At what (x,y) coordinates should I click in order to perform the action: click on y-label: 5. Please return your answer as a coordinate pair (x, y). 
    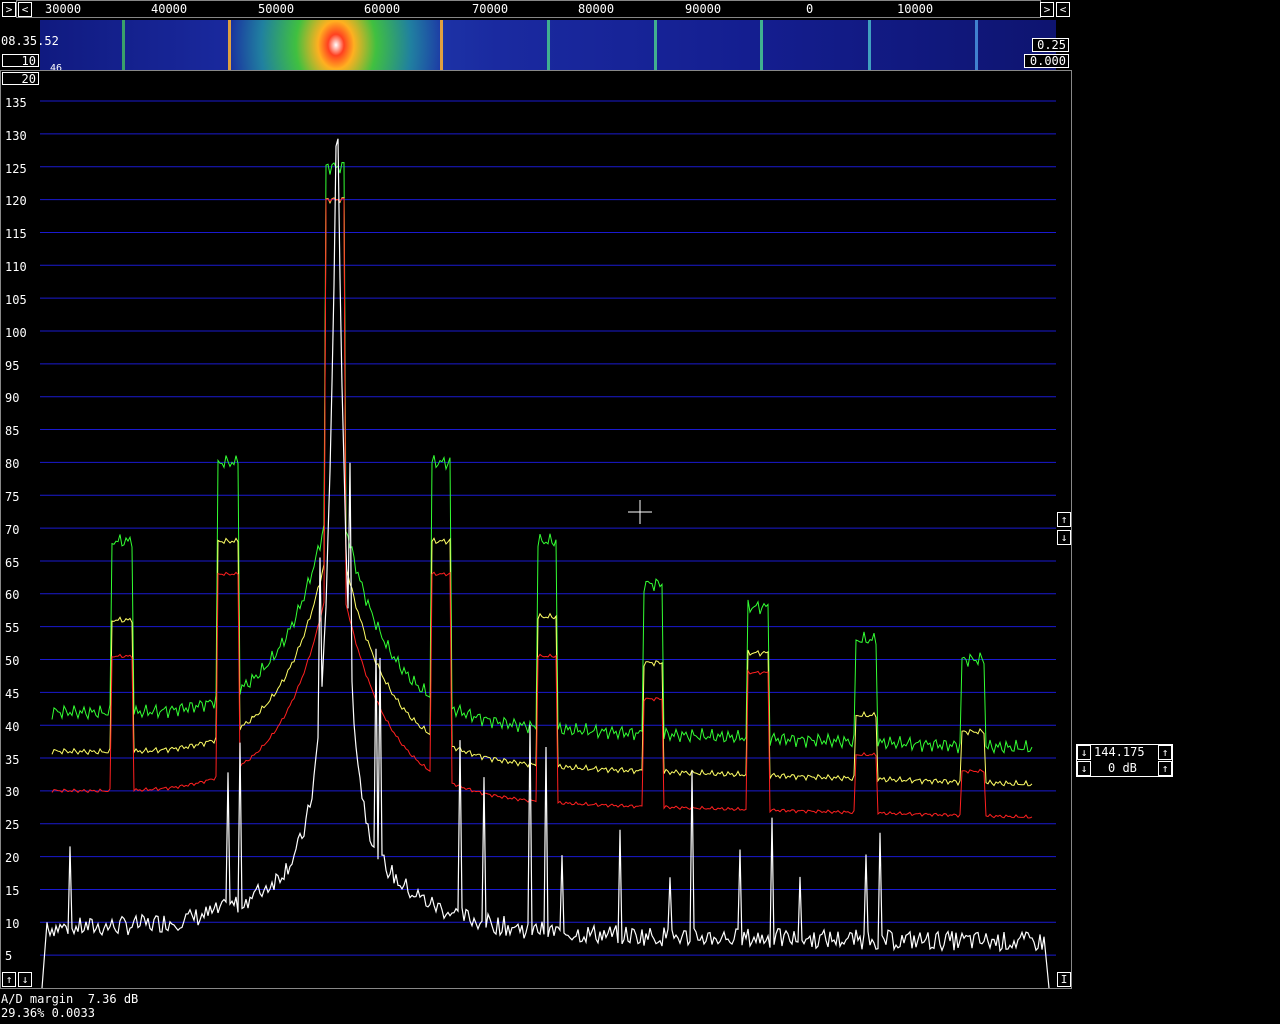
    Looking at the image, I should click on (8, 956).